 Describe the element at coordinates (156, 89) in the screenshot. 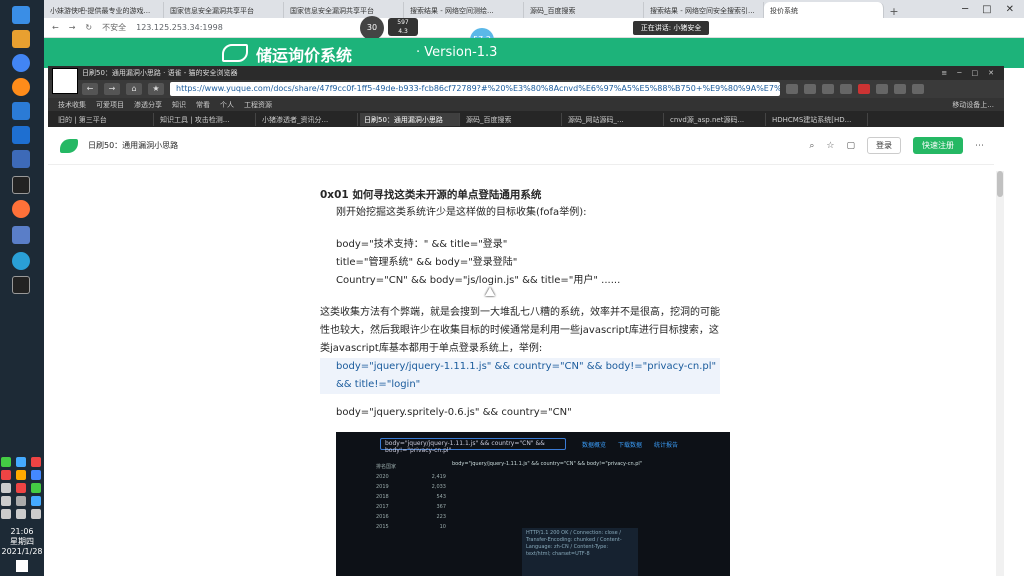

I see `star-icon: ★` at that location.